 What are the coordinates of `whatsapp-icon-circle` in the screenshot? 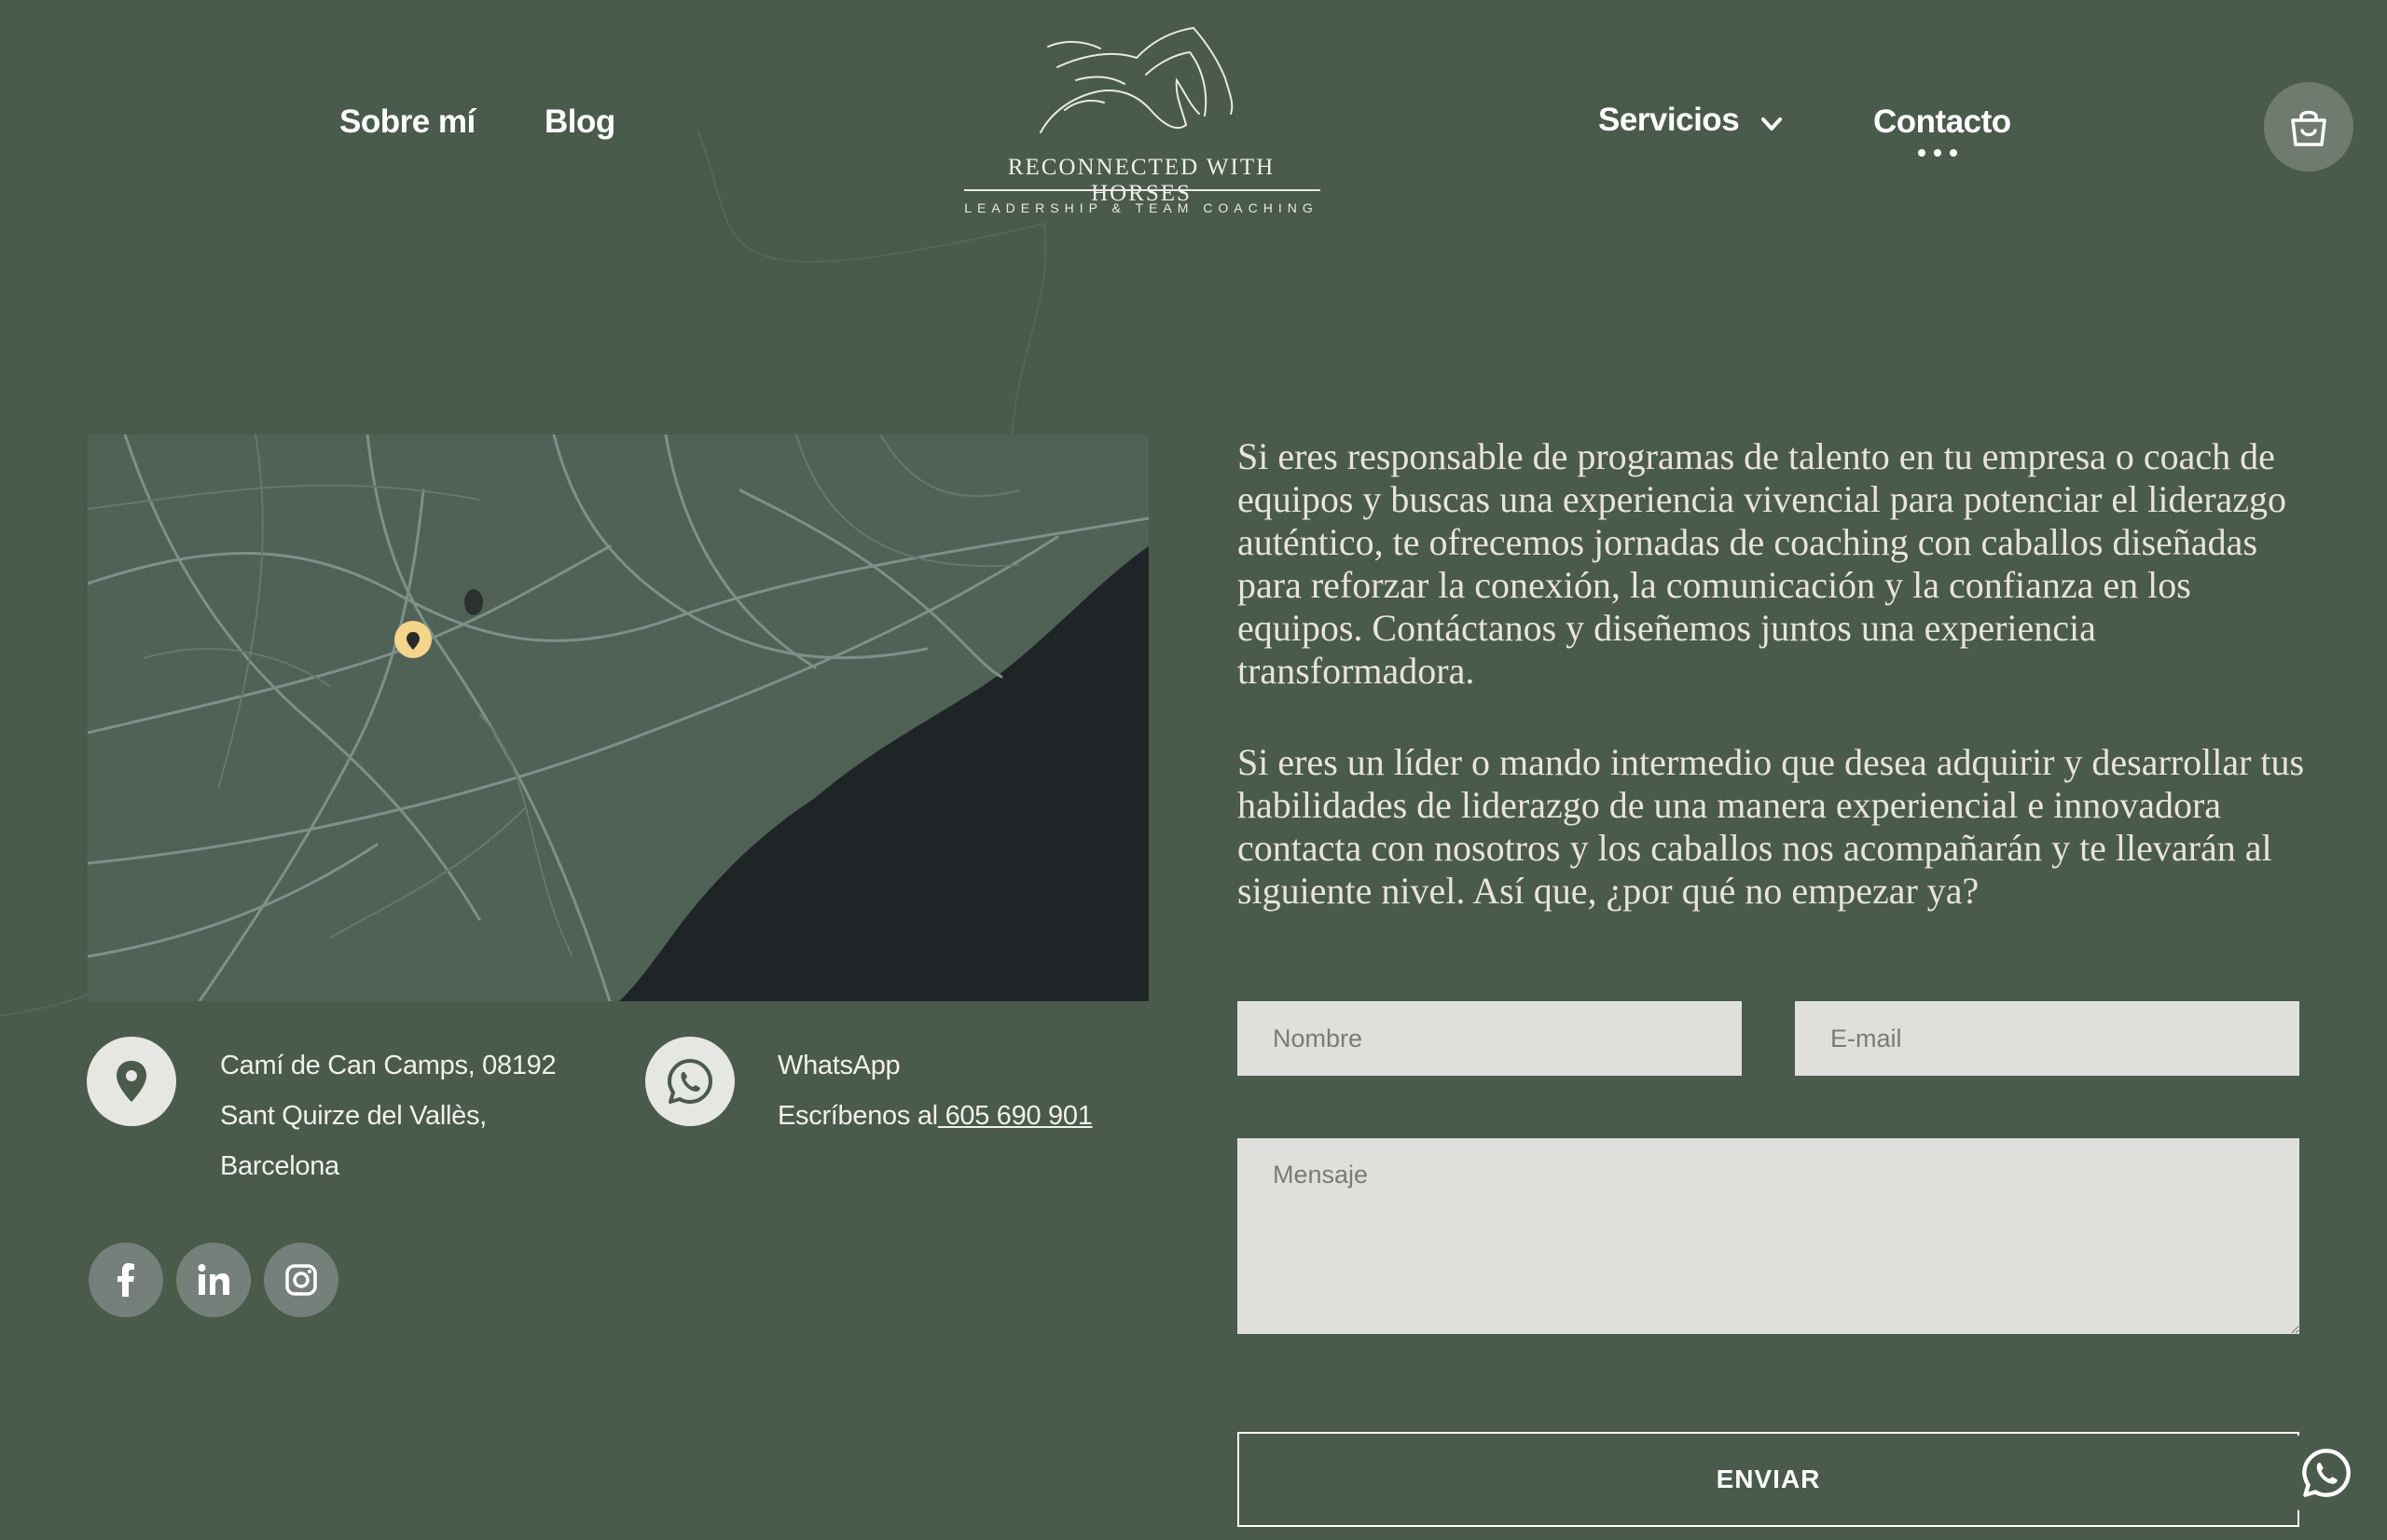 It's located at (690, 1081).